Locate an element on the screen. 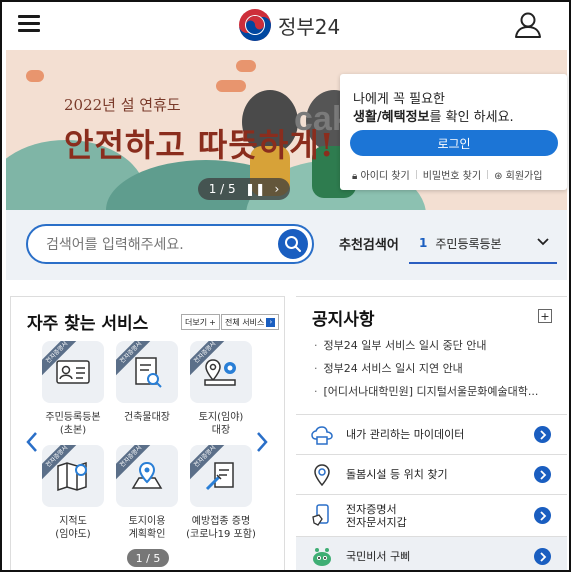 This screenshot has width=571, height=572. service-land-register: 전자증명서 토지(임야) 대장 is located at coordinates (221, 389).